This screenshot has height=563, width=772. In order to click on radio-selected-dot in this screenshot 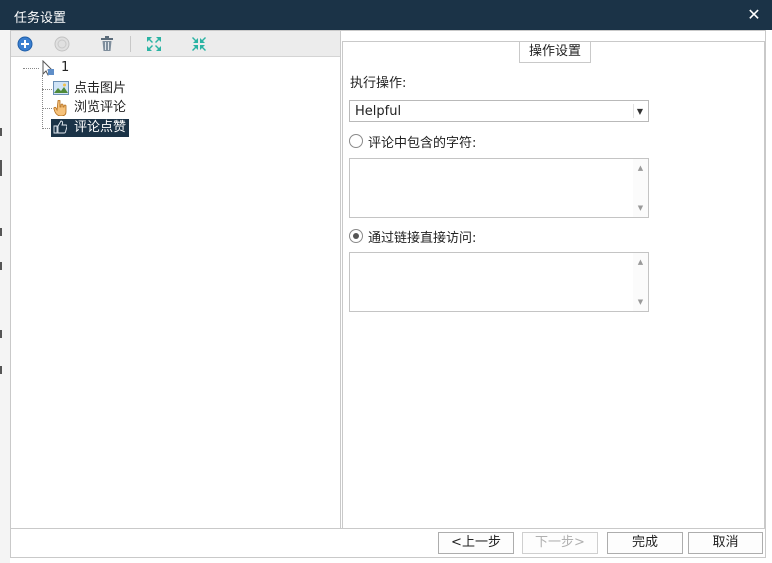, I will do `click(356, 236)`.